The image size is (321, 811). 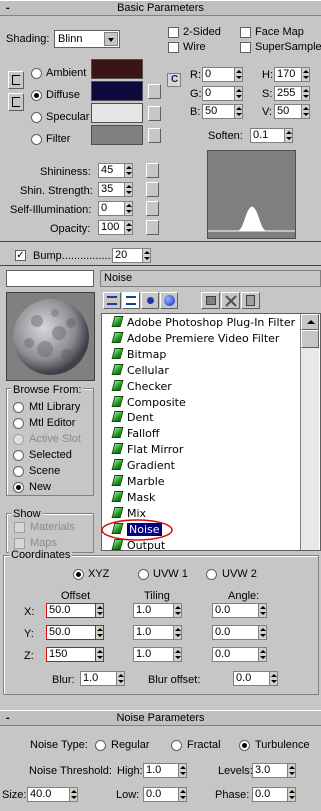 What do you see at coordinates (173, 32) in the screenshot?
I see `two-sided-checkbox` at bounding box center [173, 32].